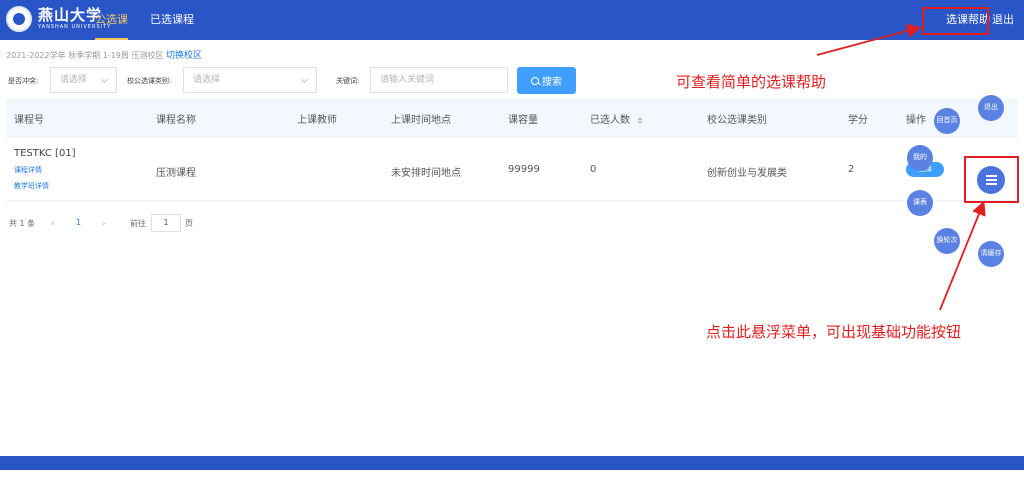  Describe the element at coordinates (962, 255) in the screenshot. I see `menu-arrow` at that location.